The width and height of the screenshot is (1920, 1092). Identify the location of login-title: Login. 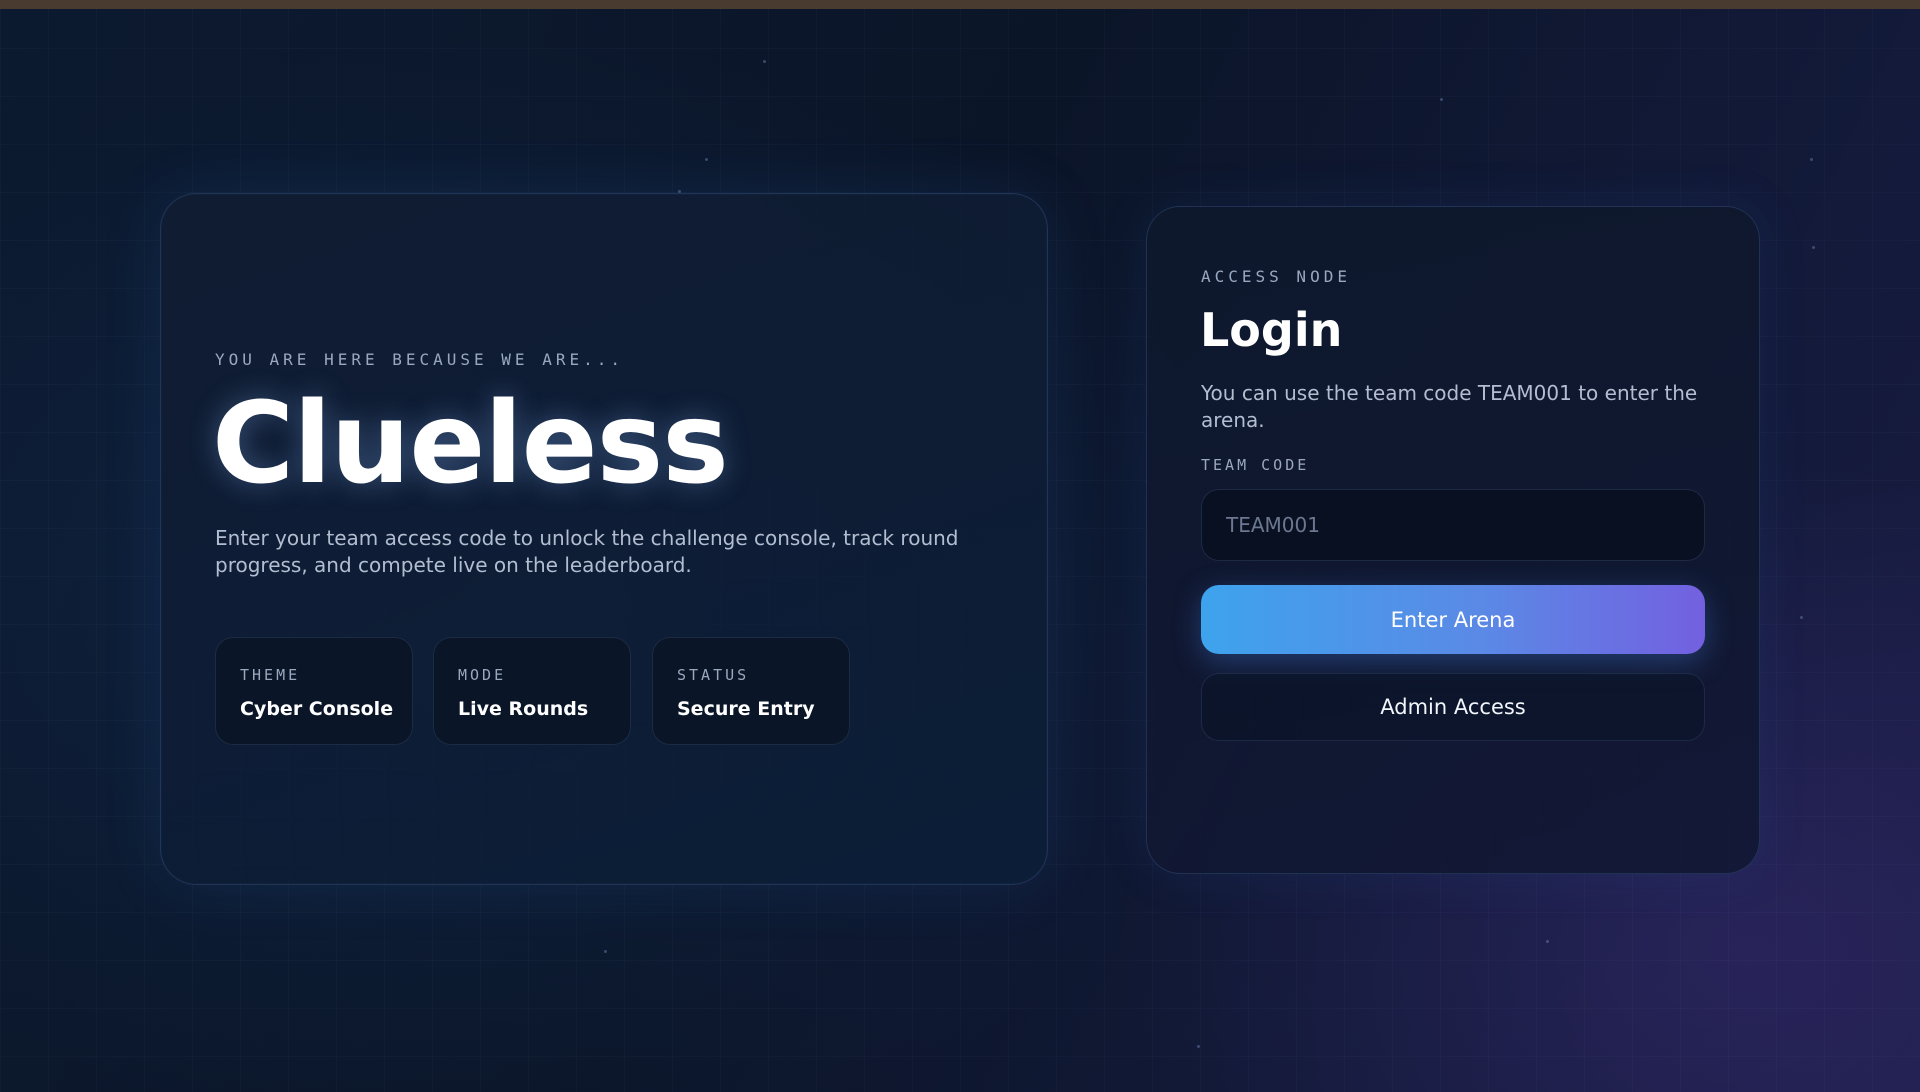
(1271, 330).